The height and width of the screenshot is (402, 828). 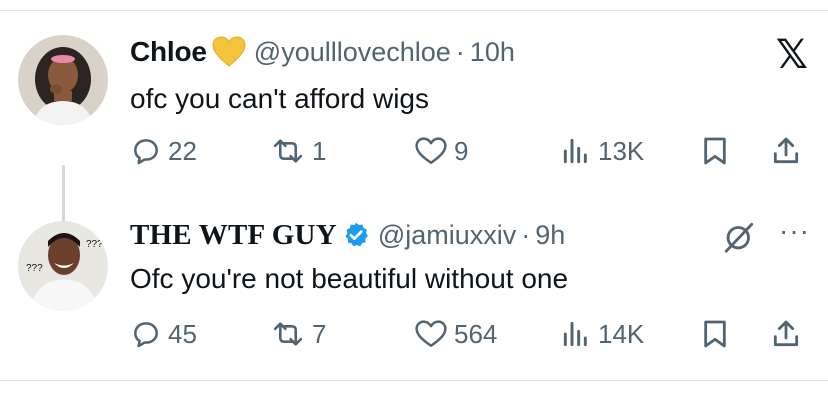 I want to click on repost-button: 1, so click(x=298, y=151).